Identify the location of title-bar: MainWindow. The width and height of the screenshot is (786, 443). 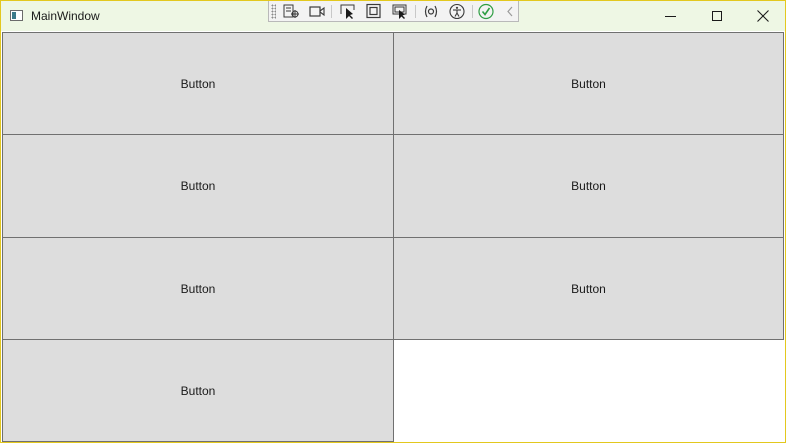
(393, 16).